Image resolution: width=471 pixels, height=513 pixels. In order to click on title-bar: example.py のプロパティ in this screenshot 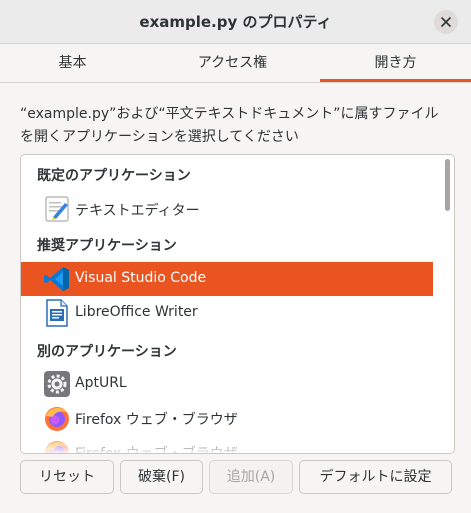, I will do `click(235, 22)`.